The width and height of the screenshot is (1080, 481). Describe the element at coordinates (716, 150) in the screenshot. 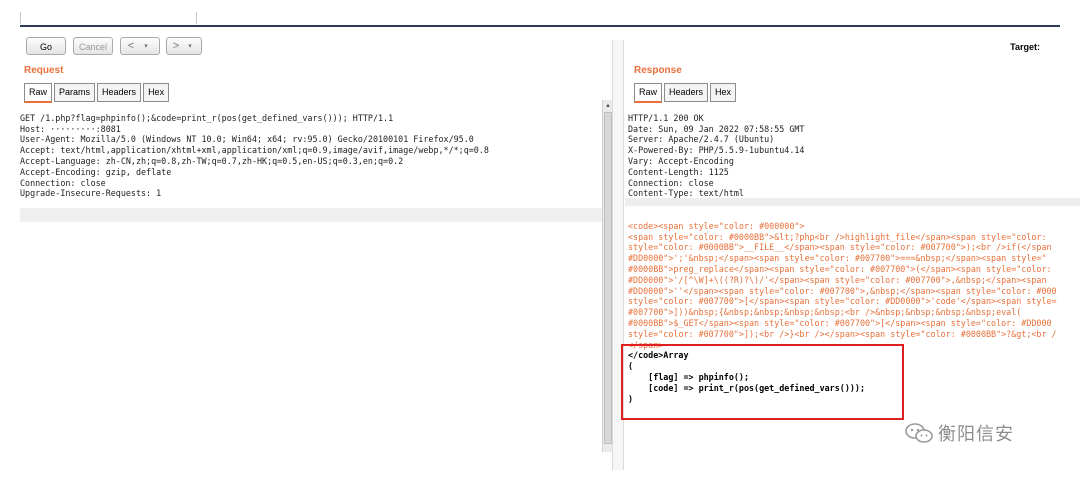

I see `response-powered-by-line: X-Powered-By: PHP/5.5.9-1ubuntu4.14` at that location.